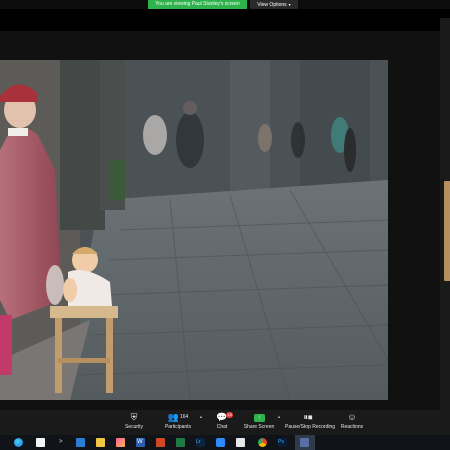  I want to click on view-options-button: View Options ▾, so click(274, 4).